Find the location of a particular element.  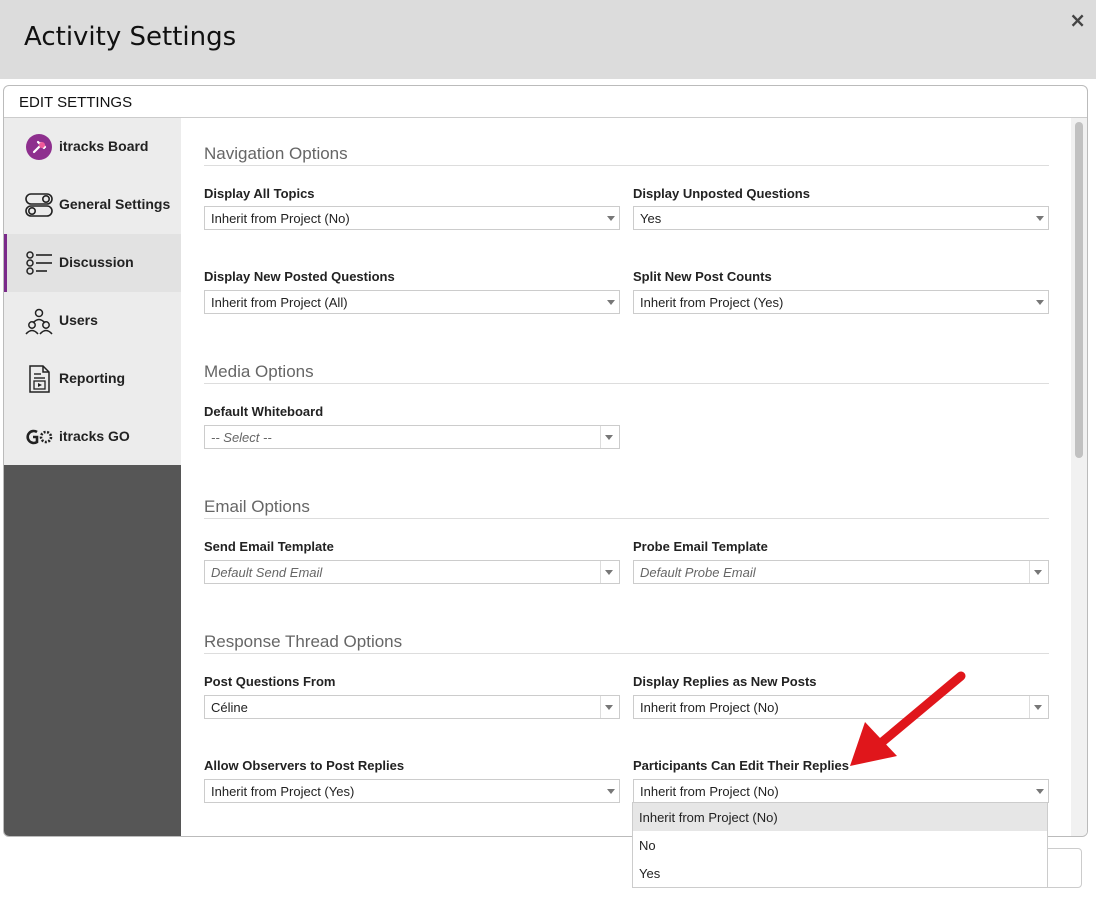

display-all-topics-label: Display All Topics is located at coordinates (259, 193).